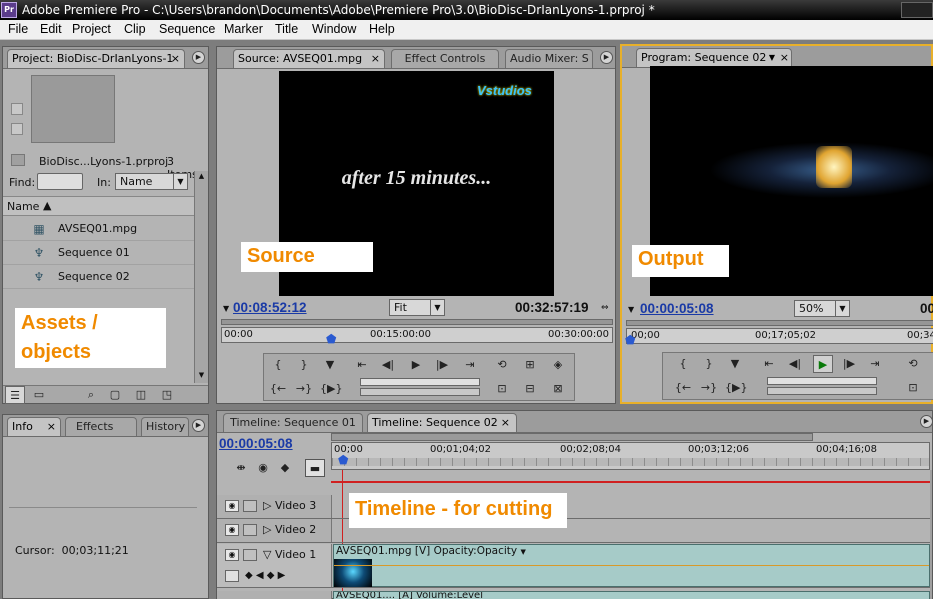 The width and height of the screenshot is (933, 599). I want to click on tab-project: Project: BioDisc-DrIanLyons-1 ×, so click(96, 58).